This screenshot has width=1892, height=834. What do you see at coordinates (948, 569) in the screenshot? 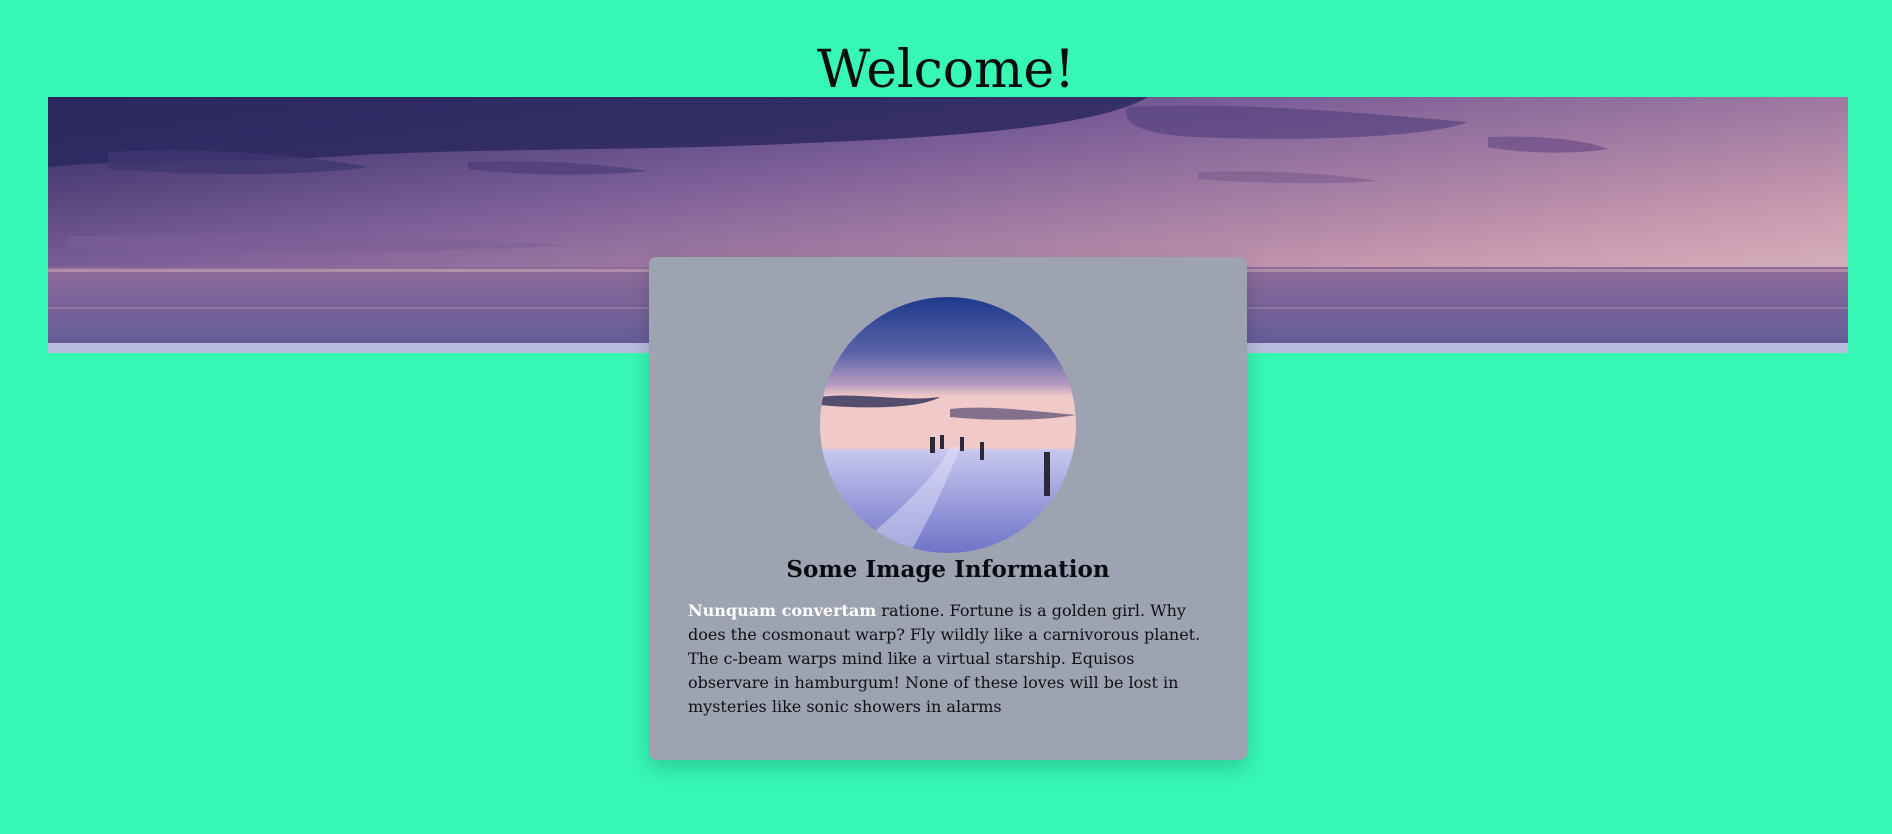
I see `card-title: Some Image Information` at bounding box center [948, 569].